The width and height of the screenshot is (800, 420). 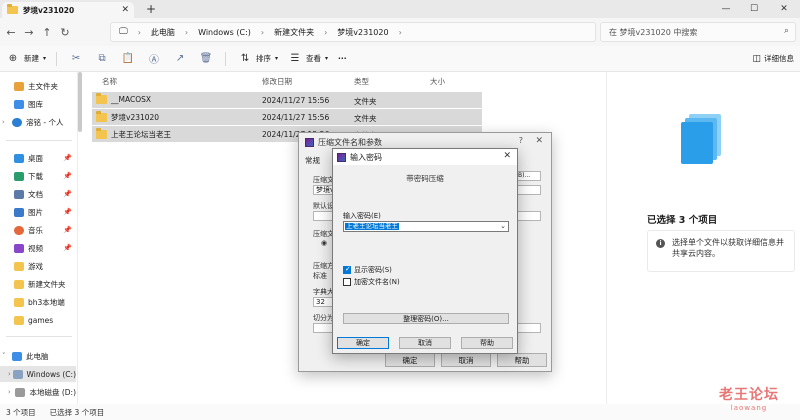 What do you see at coordinates (163, 32) in the screenshot?
I see `breadcrumb-item: 此电脑` at bounding box center [163, 32].